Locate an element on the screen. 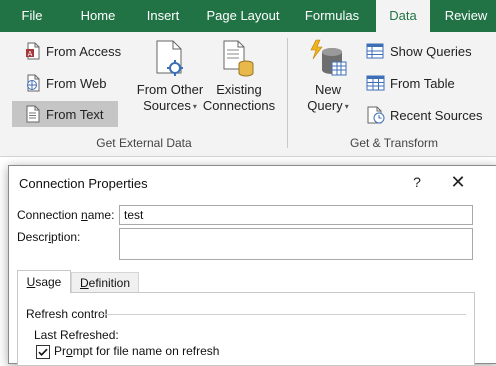 The width and height of the screenshot is (496, 366). from-web-button: From Web is located at coordinates (65, 83).